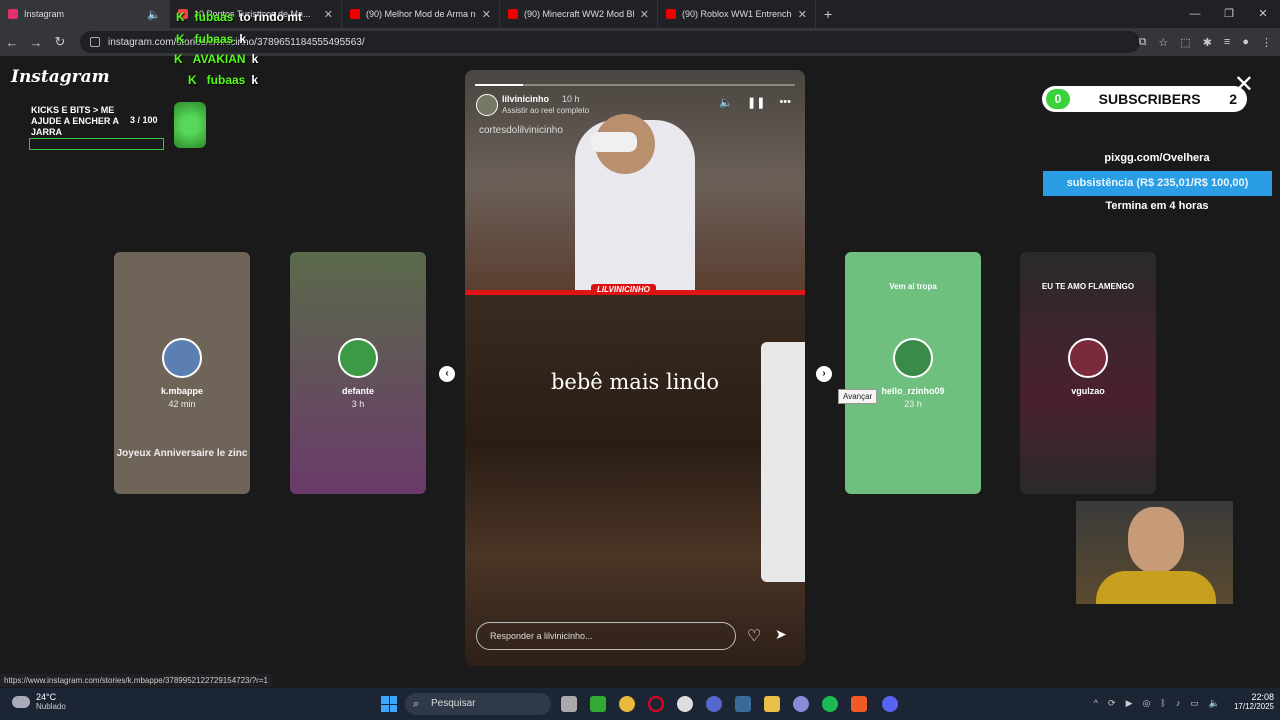 The image size is (1280, 720). I want to click on bluetooth-icon: ᛒ, so click(1162, 703).